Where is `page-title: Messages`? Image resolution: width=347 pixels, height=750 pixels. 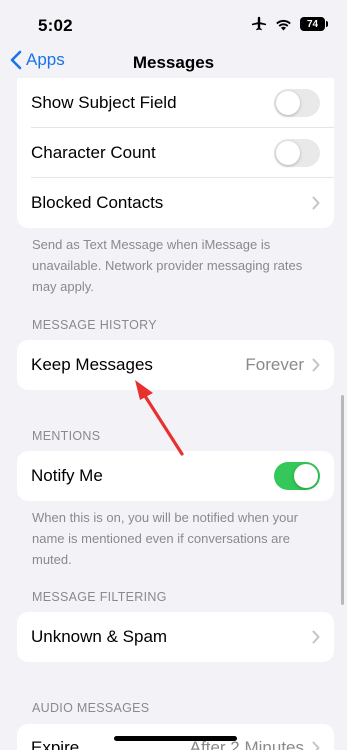 page-title: Messages is located at coordinates (173, 62).